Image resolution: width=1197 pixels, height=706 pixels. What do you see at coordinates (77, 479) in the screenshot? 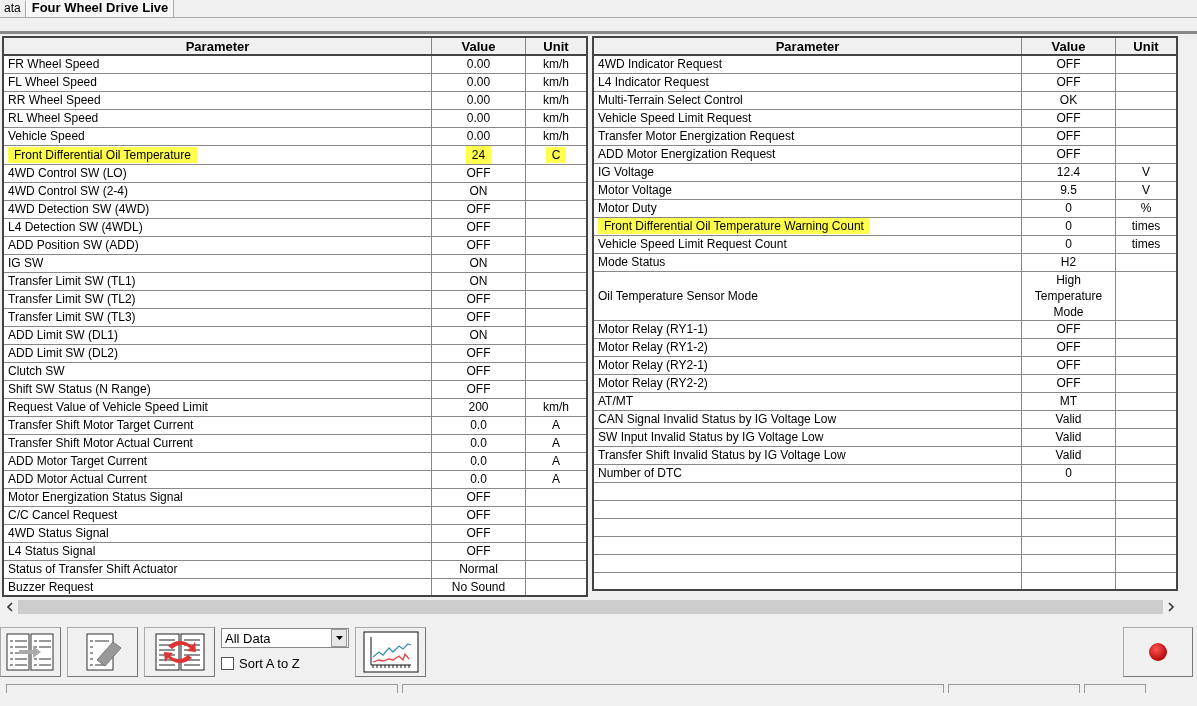
I see `parameter-cell: ADD Motor Actual Current` at bounding box center [77, 479].